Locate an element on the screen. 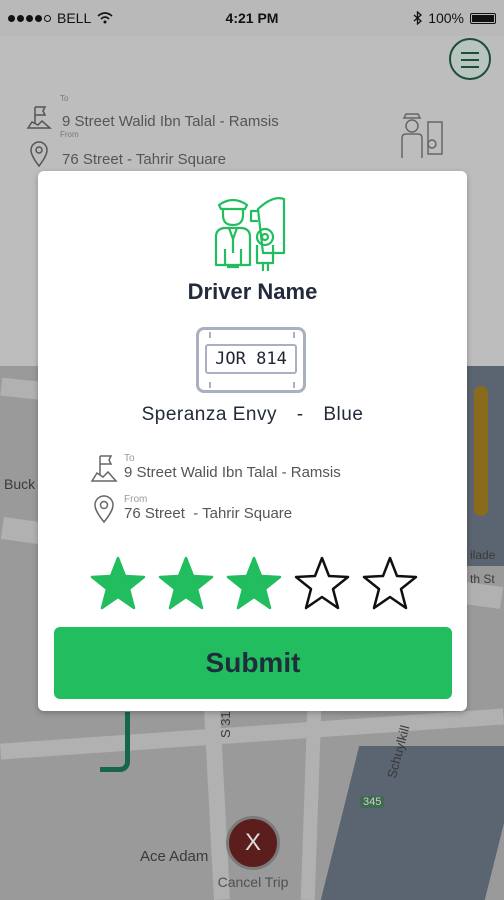 This screenshot has height=900, width=504. bg-route-from: From 76 Street - Tahrir Square is located at coordinates (126, 149).